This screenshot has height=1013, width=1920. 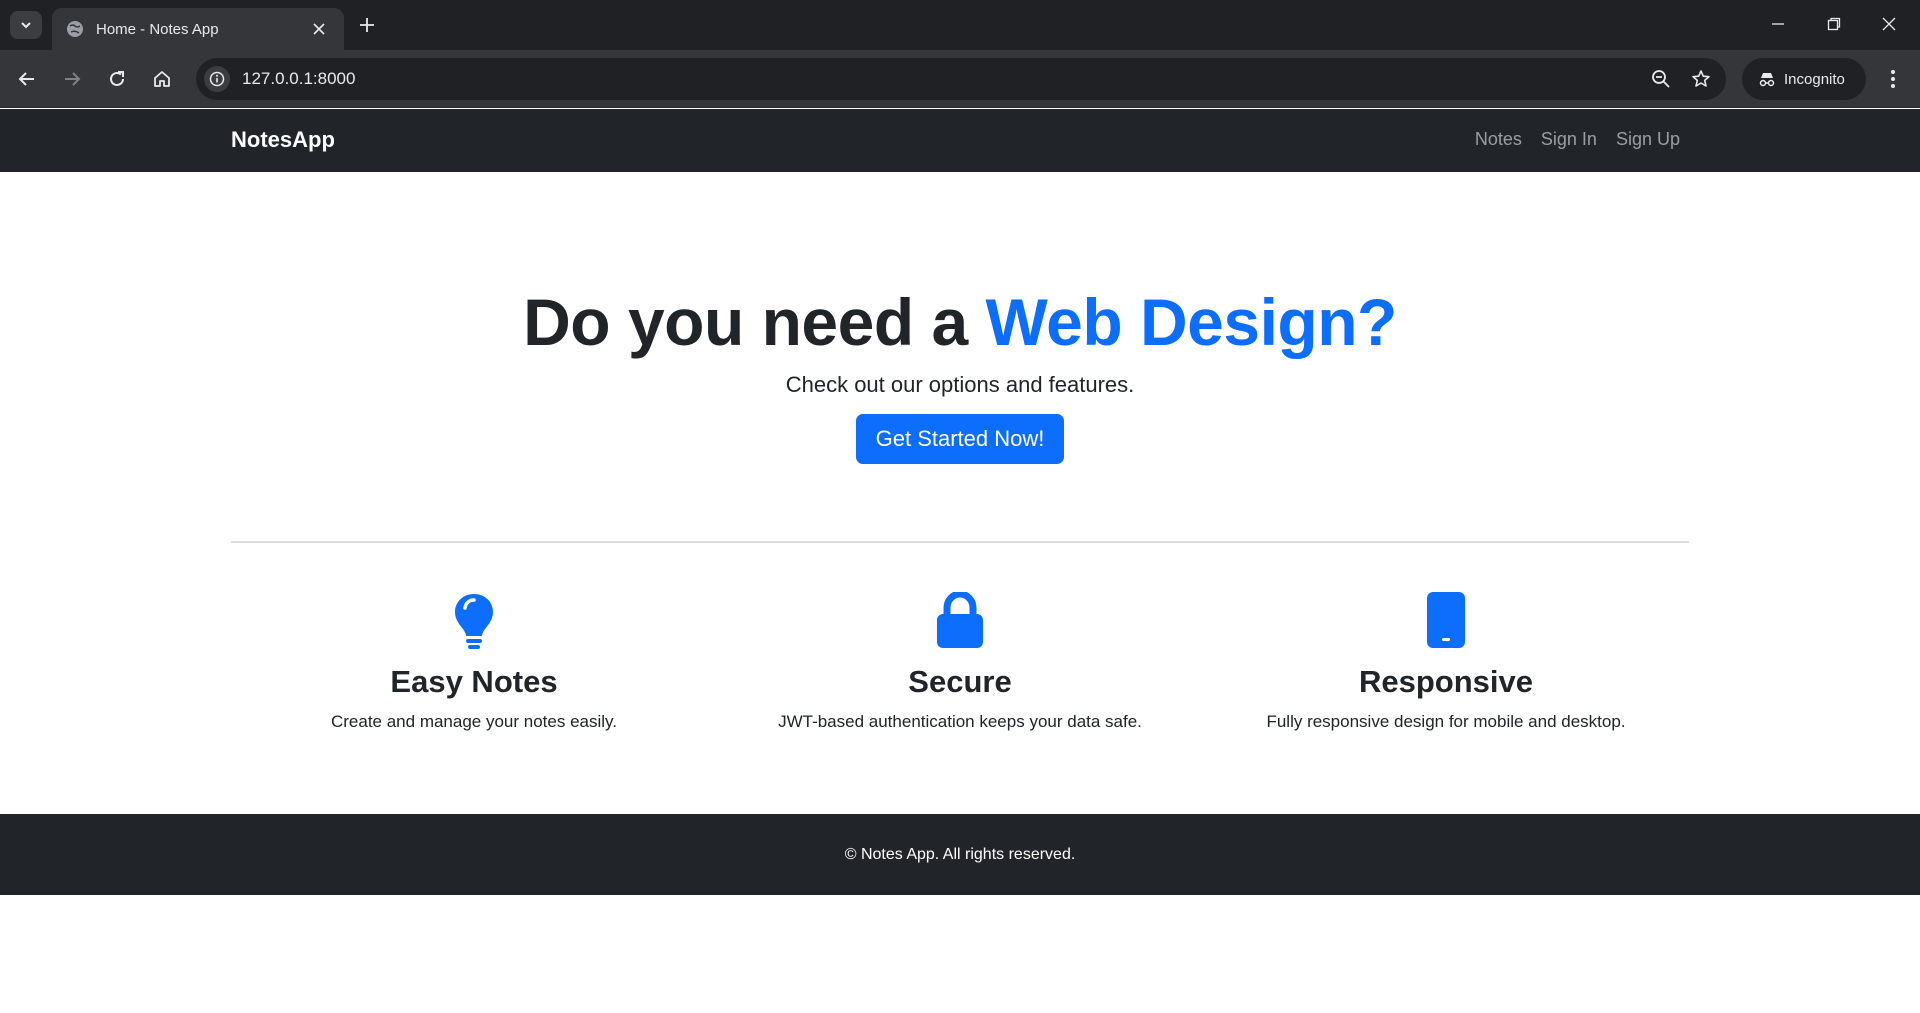 I want to click on nav-links: Notes Sign In Sign Up, so click(x=1577, y=139).